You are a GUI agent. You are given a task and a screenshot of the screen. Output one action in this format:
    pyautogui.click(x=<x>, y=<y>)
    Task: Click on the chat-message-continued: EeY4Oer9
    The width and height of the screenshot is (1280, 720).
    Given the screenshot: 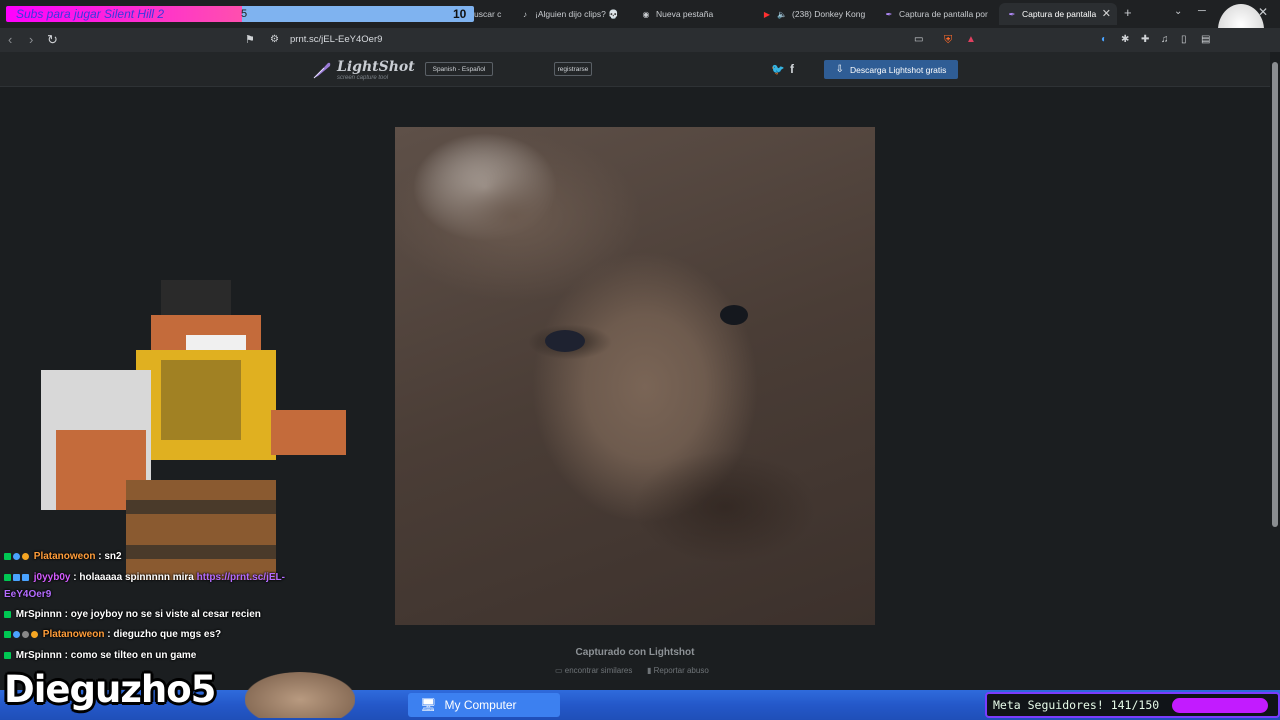 What is the action you would take?
    pyautogui.click(x=27, y=594)
    